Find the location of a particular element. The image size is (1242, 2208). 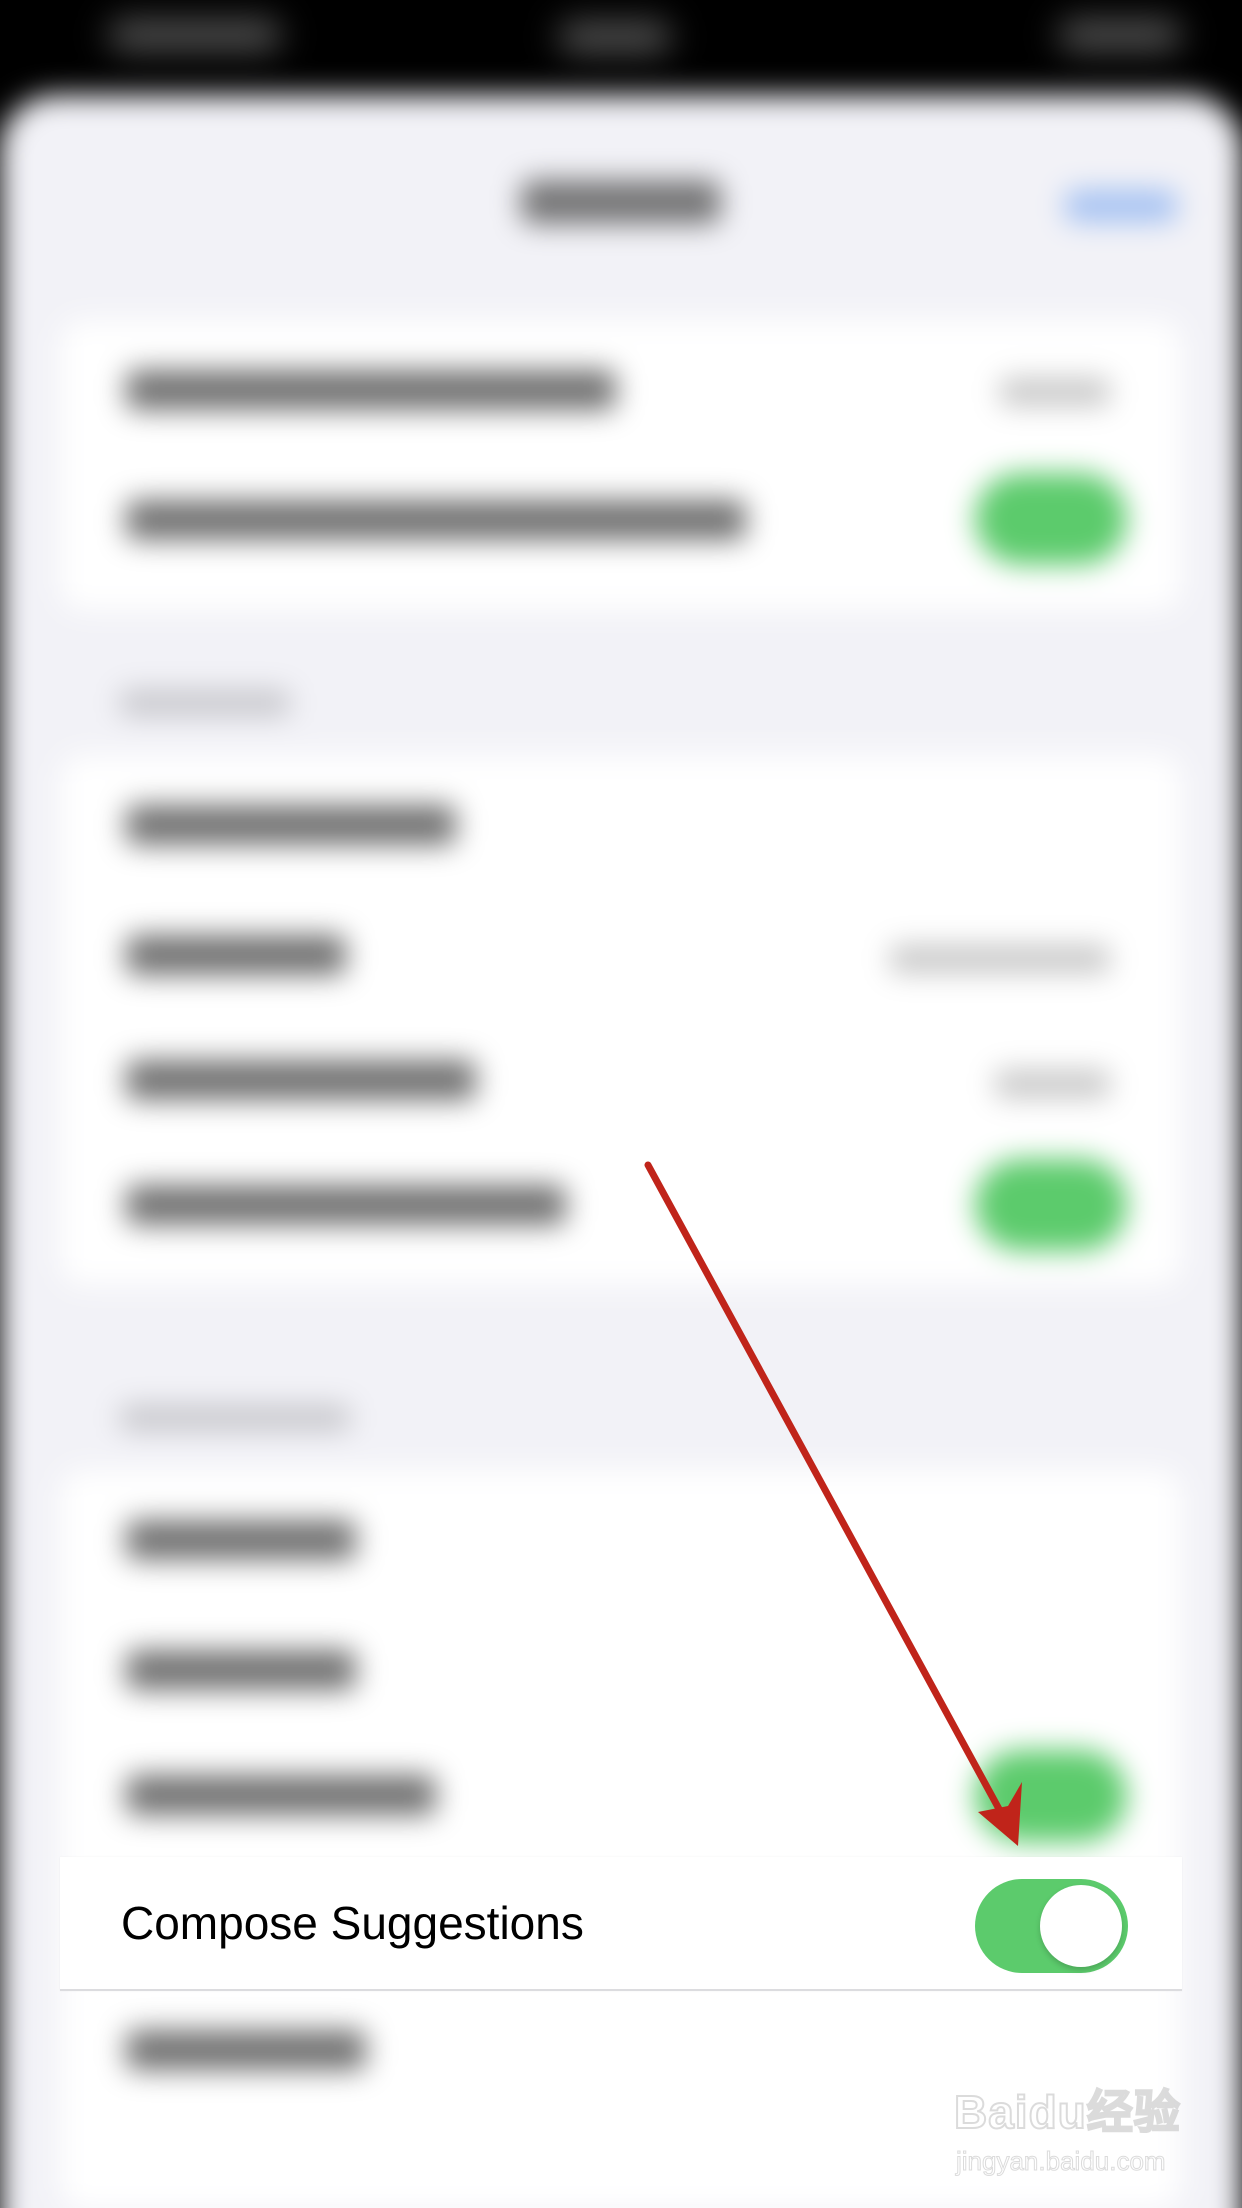

baidu-watermark: Baidu经验 jingyan.baidu.com is located at coordinates (1090, 2130).